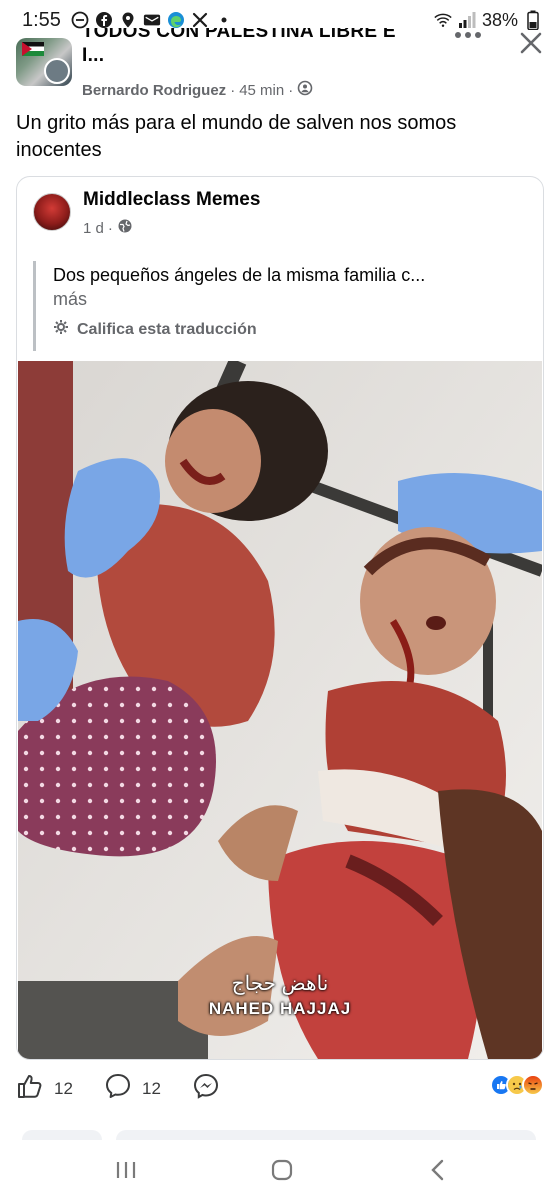  Describe the element at coordinates (167, 329) in the screenshot. I see `rate-translation-label: Califica esta traducción` at that location.